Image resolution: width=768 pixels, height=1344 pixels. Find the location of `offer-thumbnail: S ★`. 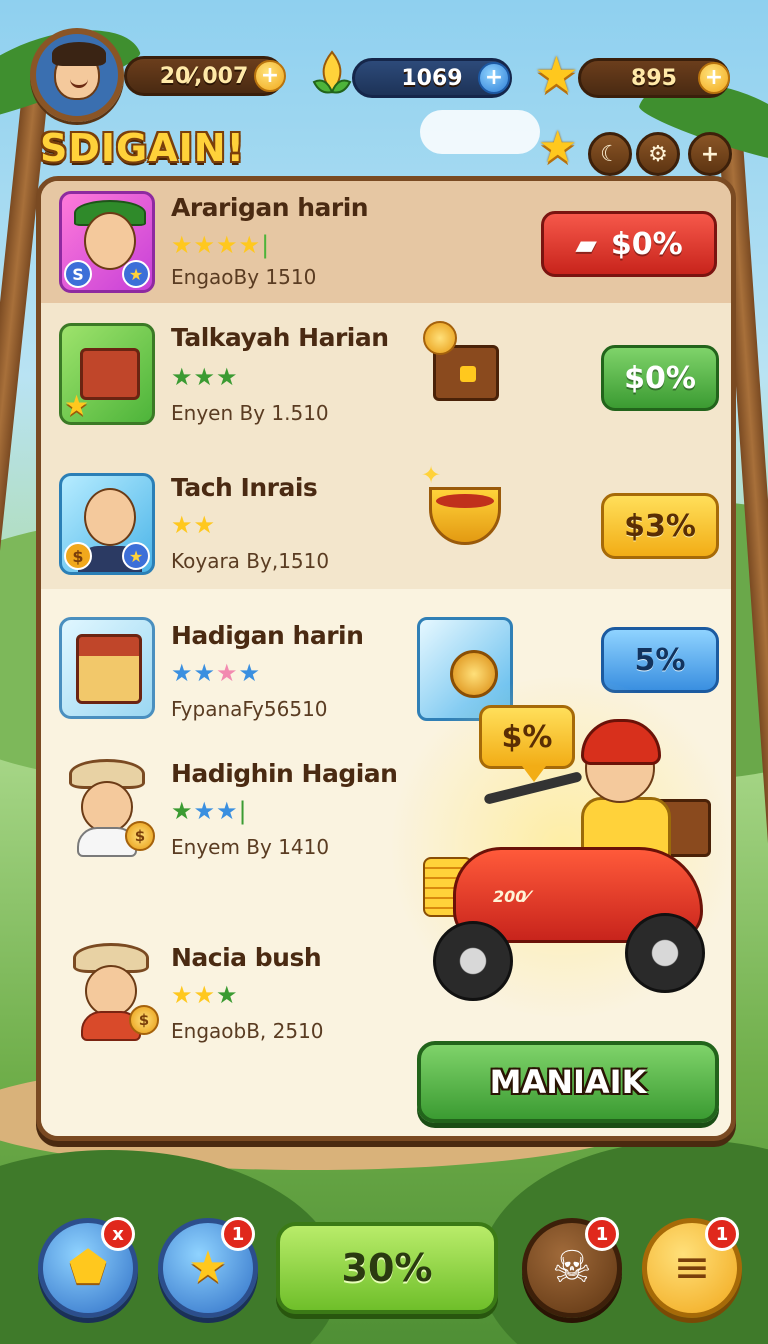

offer-thumbnail: S ★ is located at coordinates (107, 242).